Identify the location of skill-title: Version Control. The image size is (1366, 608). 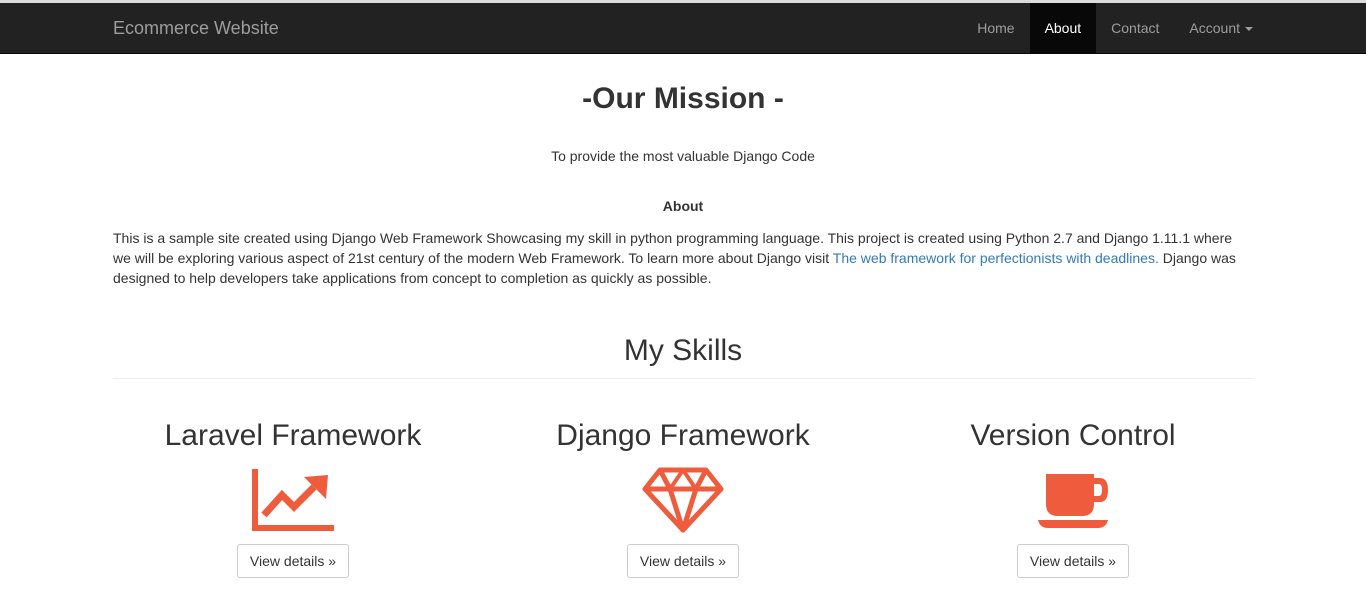
(1073, 435).